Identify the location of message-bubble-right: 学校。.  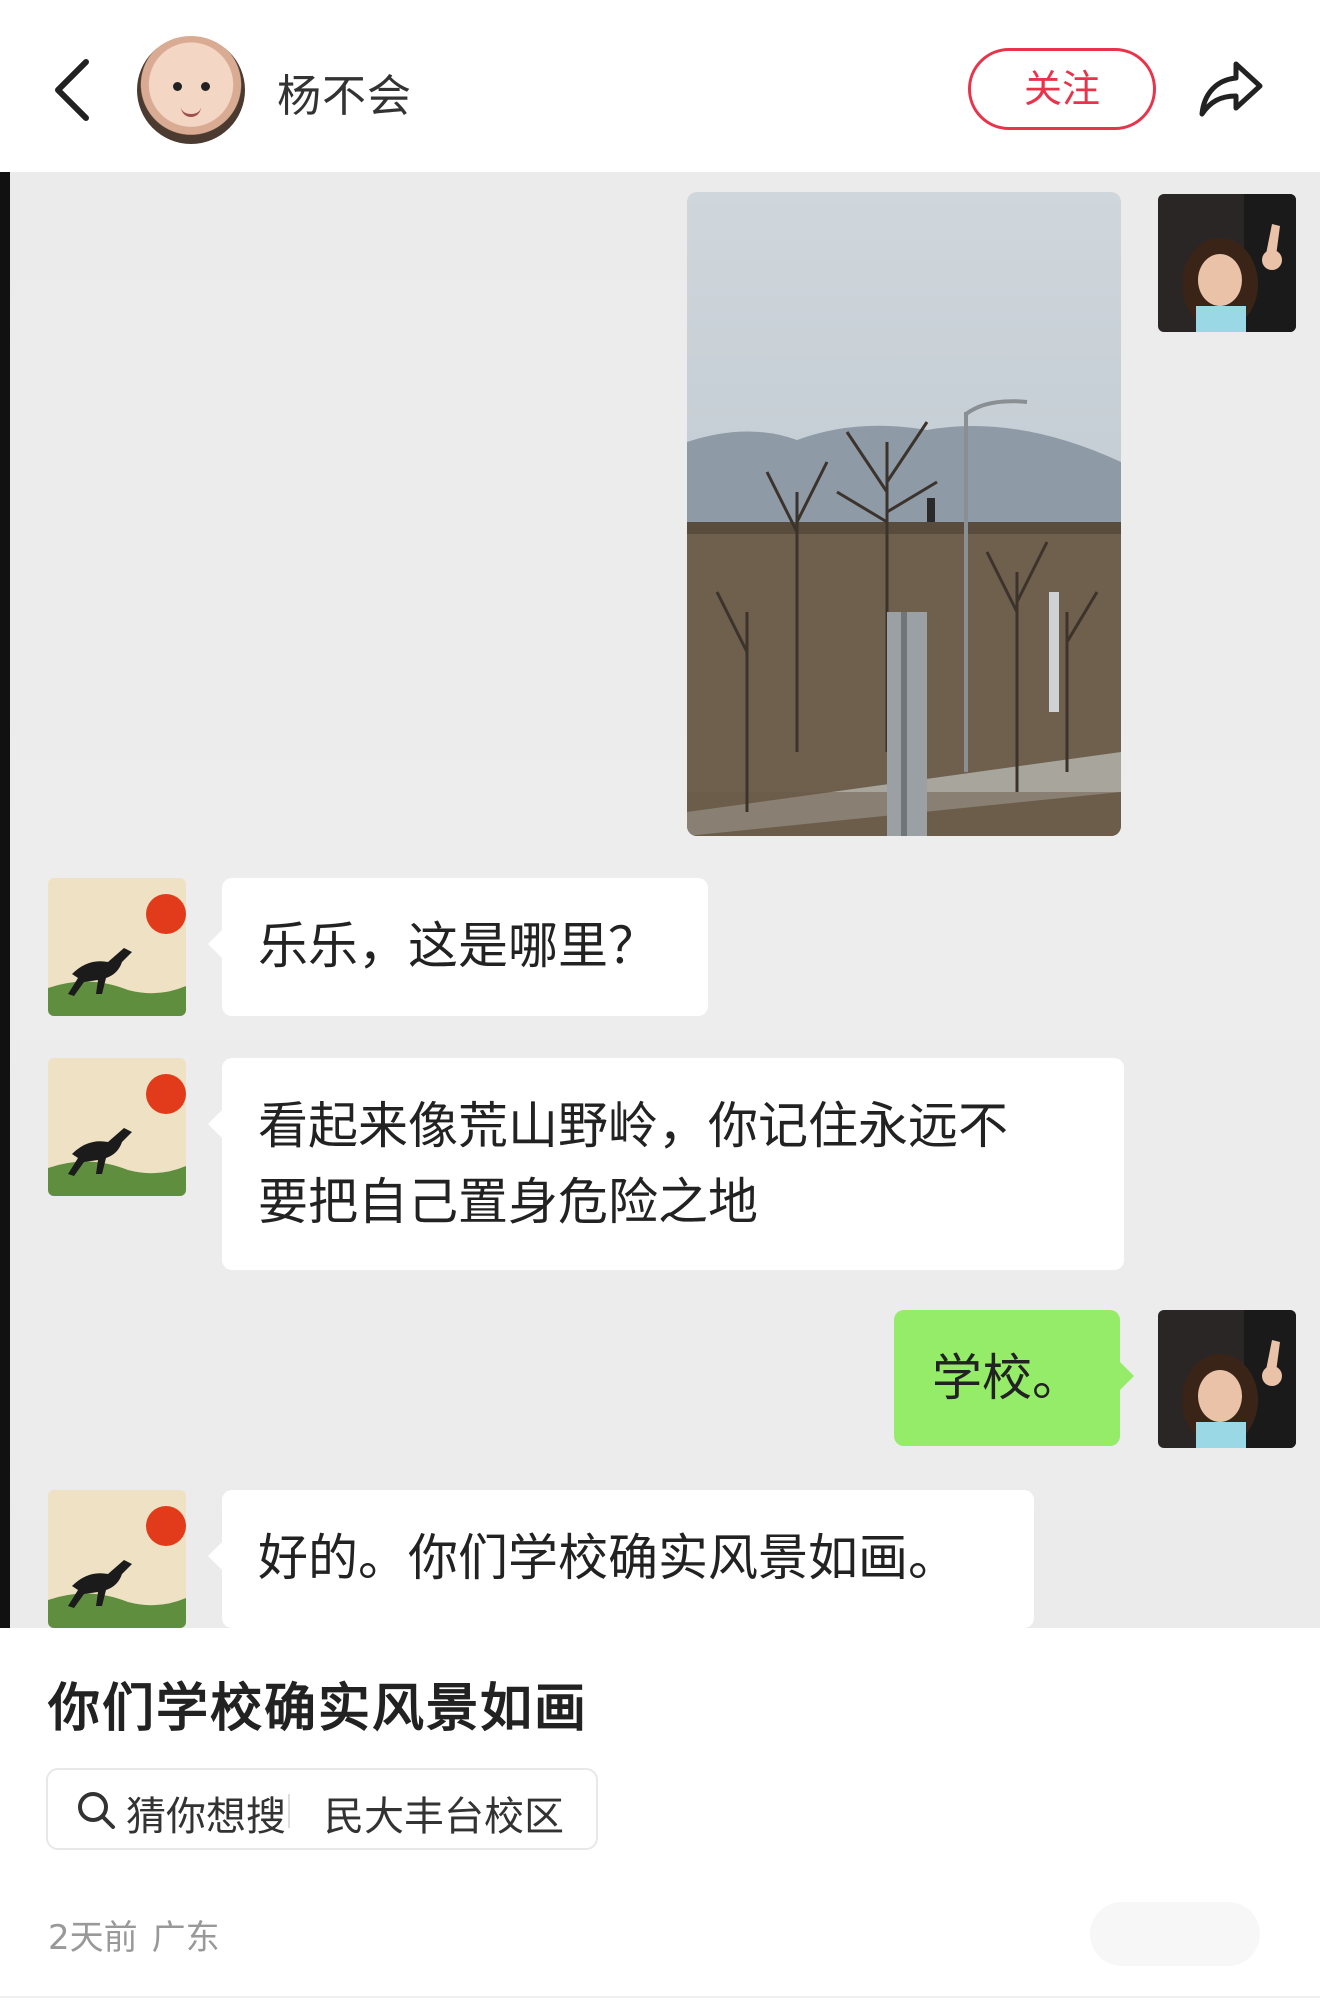
(1014, 1378).